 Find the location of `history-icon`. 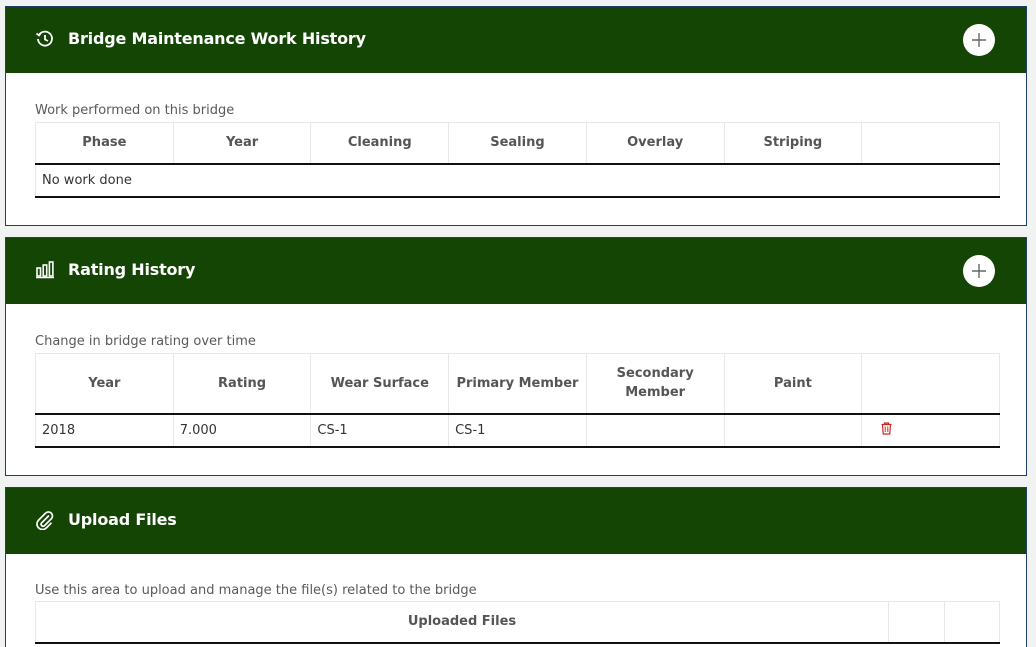

history-icon is located at coordinates (45, 39).